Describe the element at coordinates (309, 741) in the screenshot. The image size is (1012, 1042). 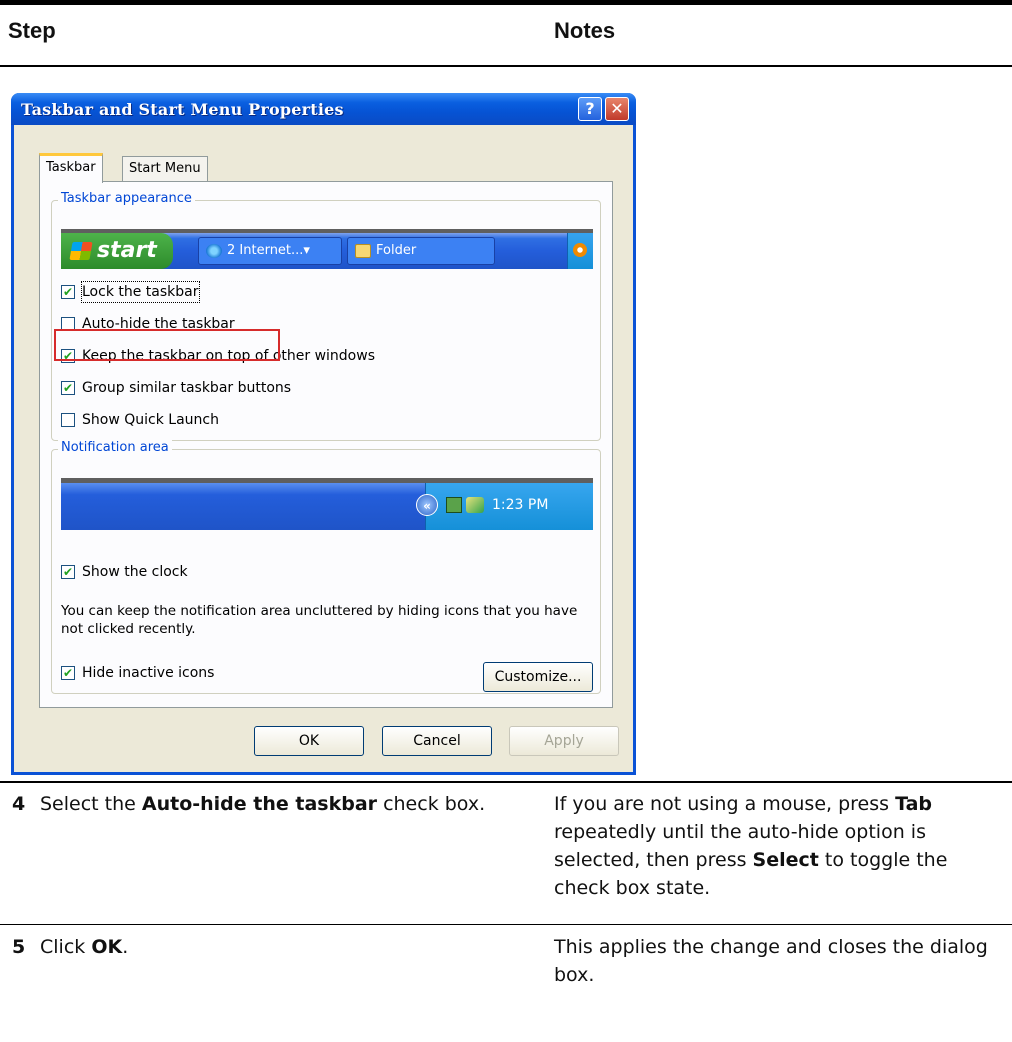
I see `ok-button: OK` at that location.